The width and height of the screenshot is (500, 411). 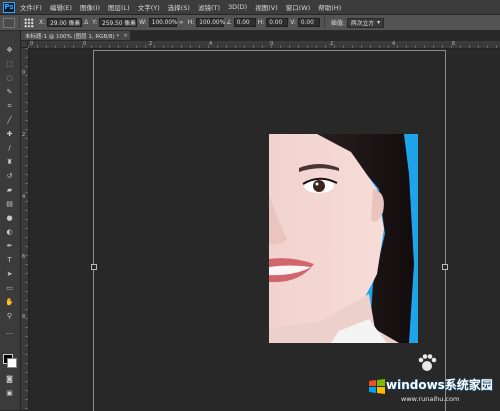 What do you see at coordinates (163, 22) in the screenshot?
I see `width-field: 100.00%` at bounding box center [163, 22].